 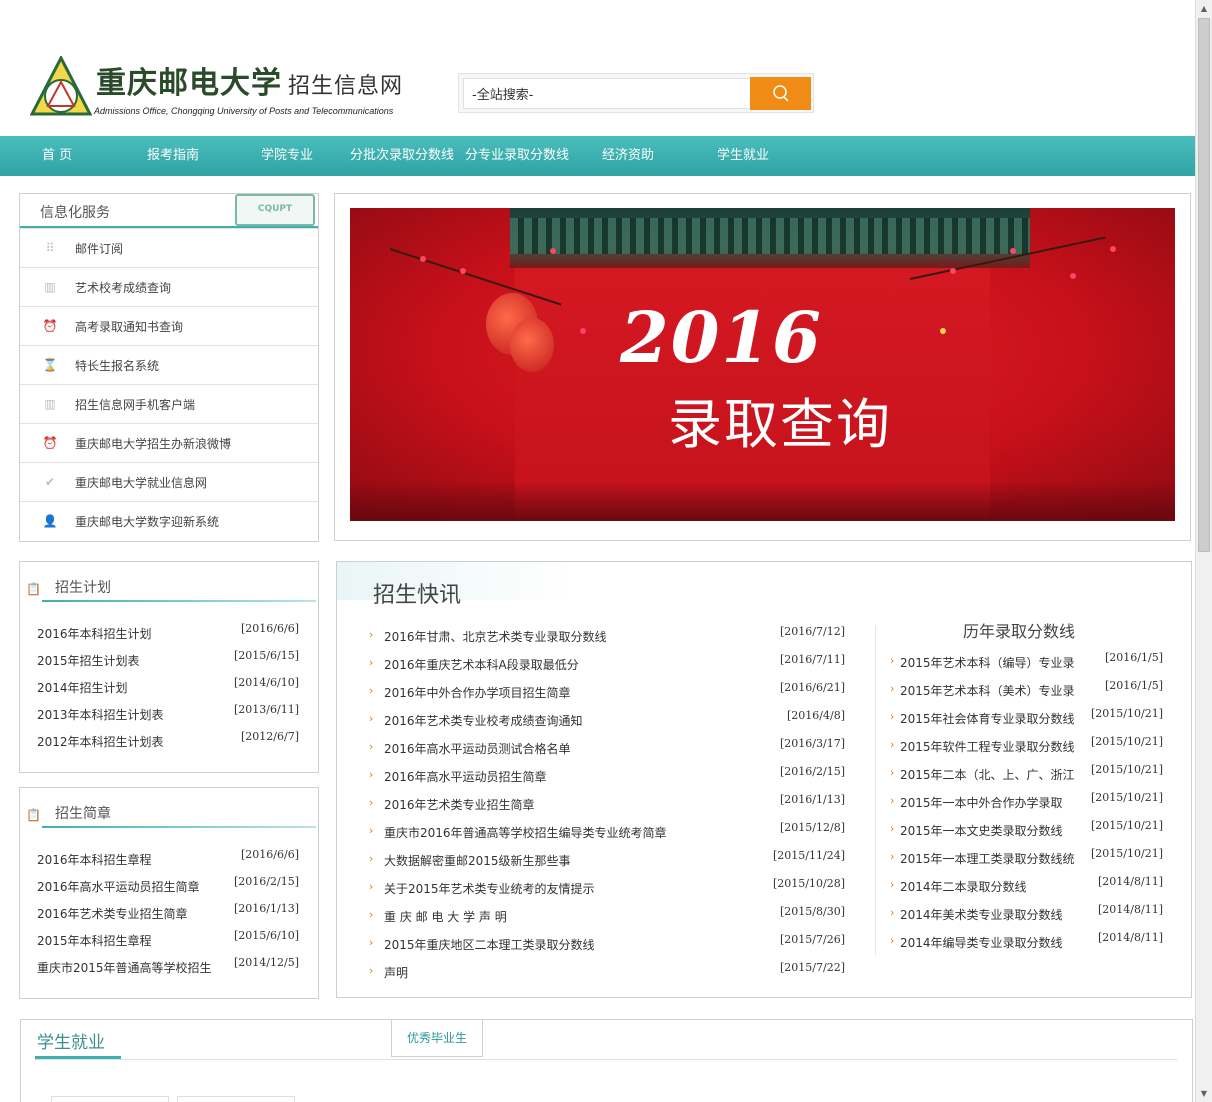 I want to click on site-name: 招生信息网, so click(x=346, y=86).